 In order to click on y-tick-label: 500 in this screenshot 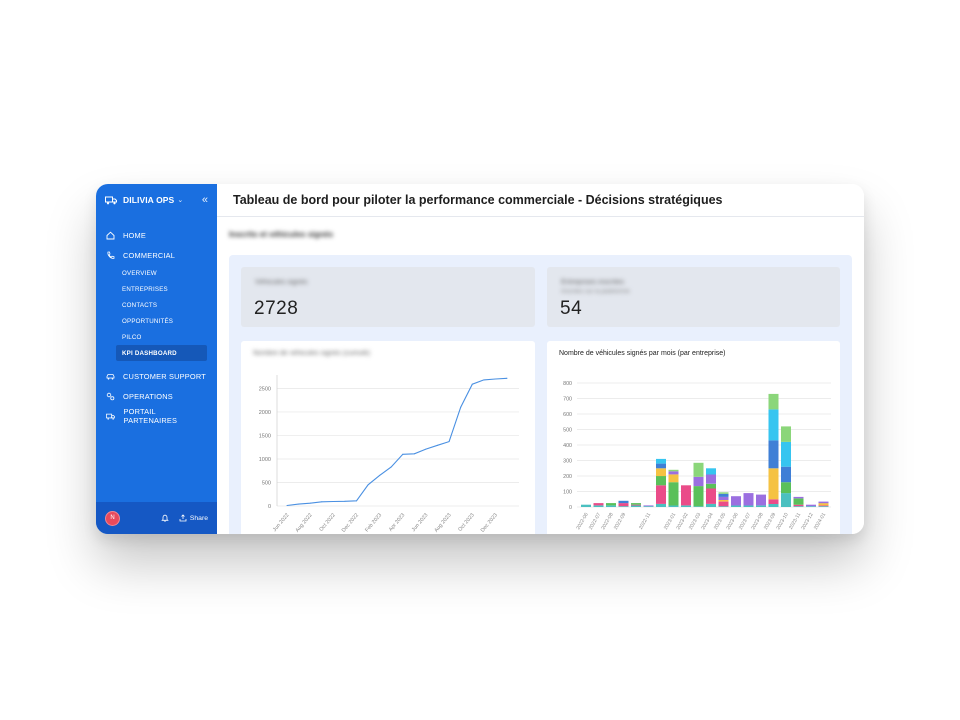, I will do `click(266, 483)`.